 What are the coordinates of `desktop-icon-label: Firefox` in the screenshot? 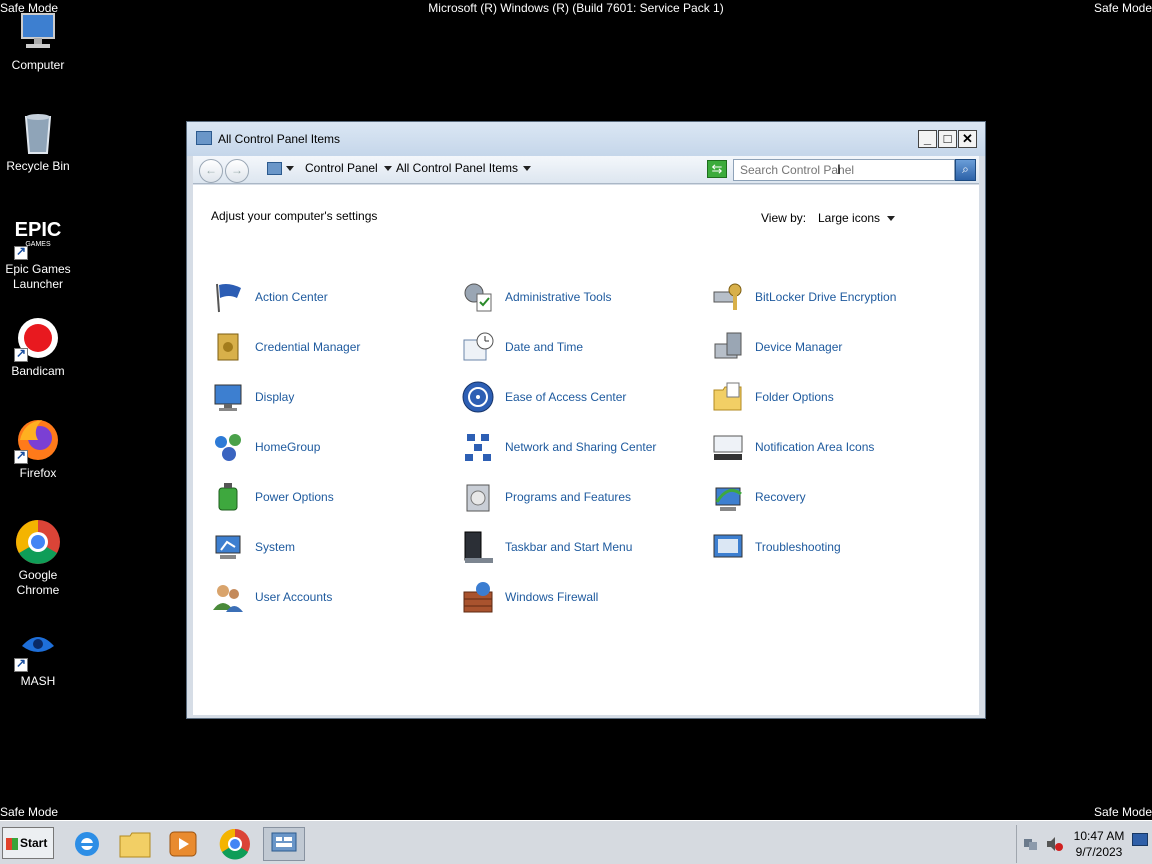 It's located at (38, 473).